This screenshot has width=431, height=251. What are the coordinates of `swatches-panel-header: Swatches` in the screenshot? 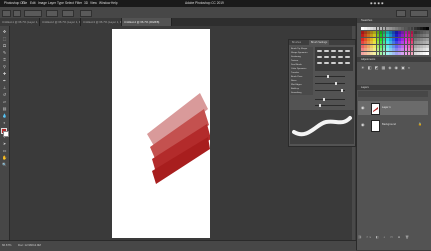 It's located at (394, 20).